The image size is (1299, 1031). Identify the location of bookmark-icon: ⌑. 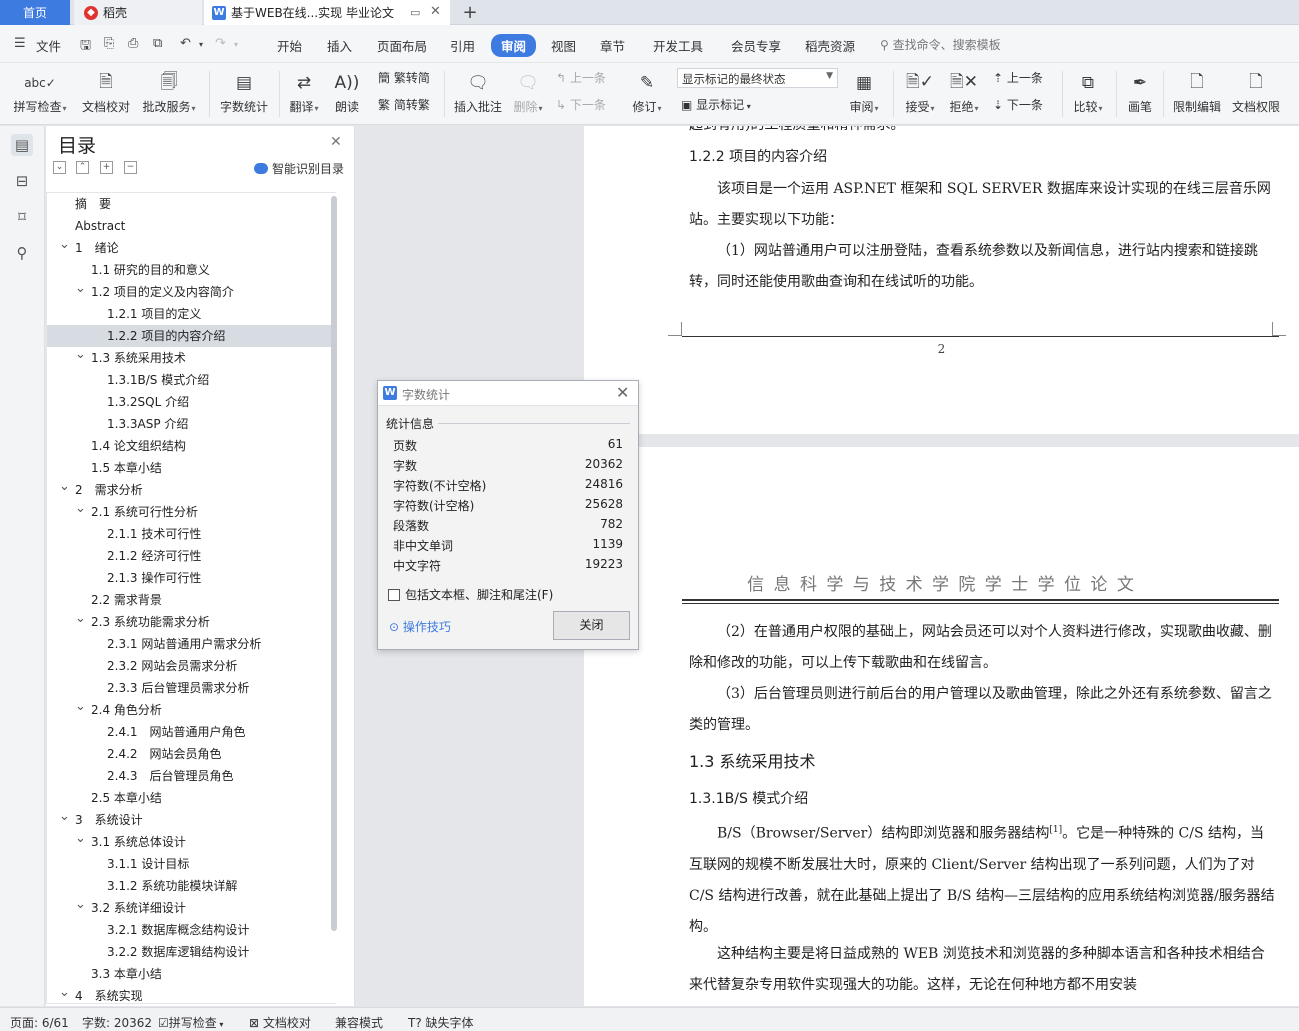
(22, 217).